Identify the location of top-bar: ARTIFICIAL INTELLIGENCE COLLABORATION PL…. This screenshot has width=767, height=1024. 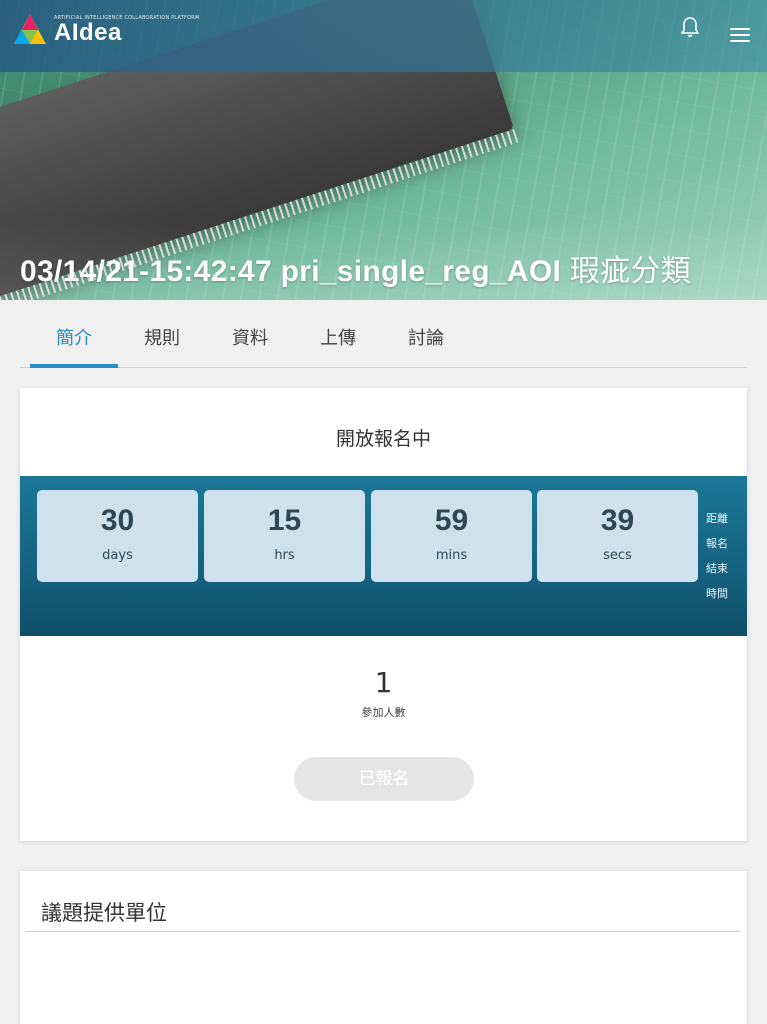
(383, 36).